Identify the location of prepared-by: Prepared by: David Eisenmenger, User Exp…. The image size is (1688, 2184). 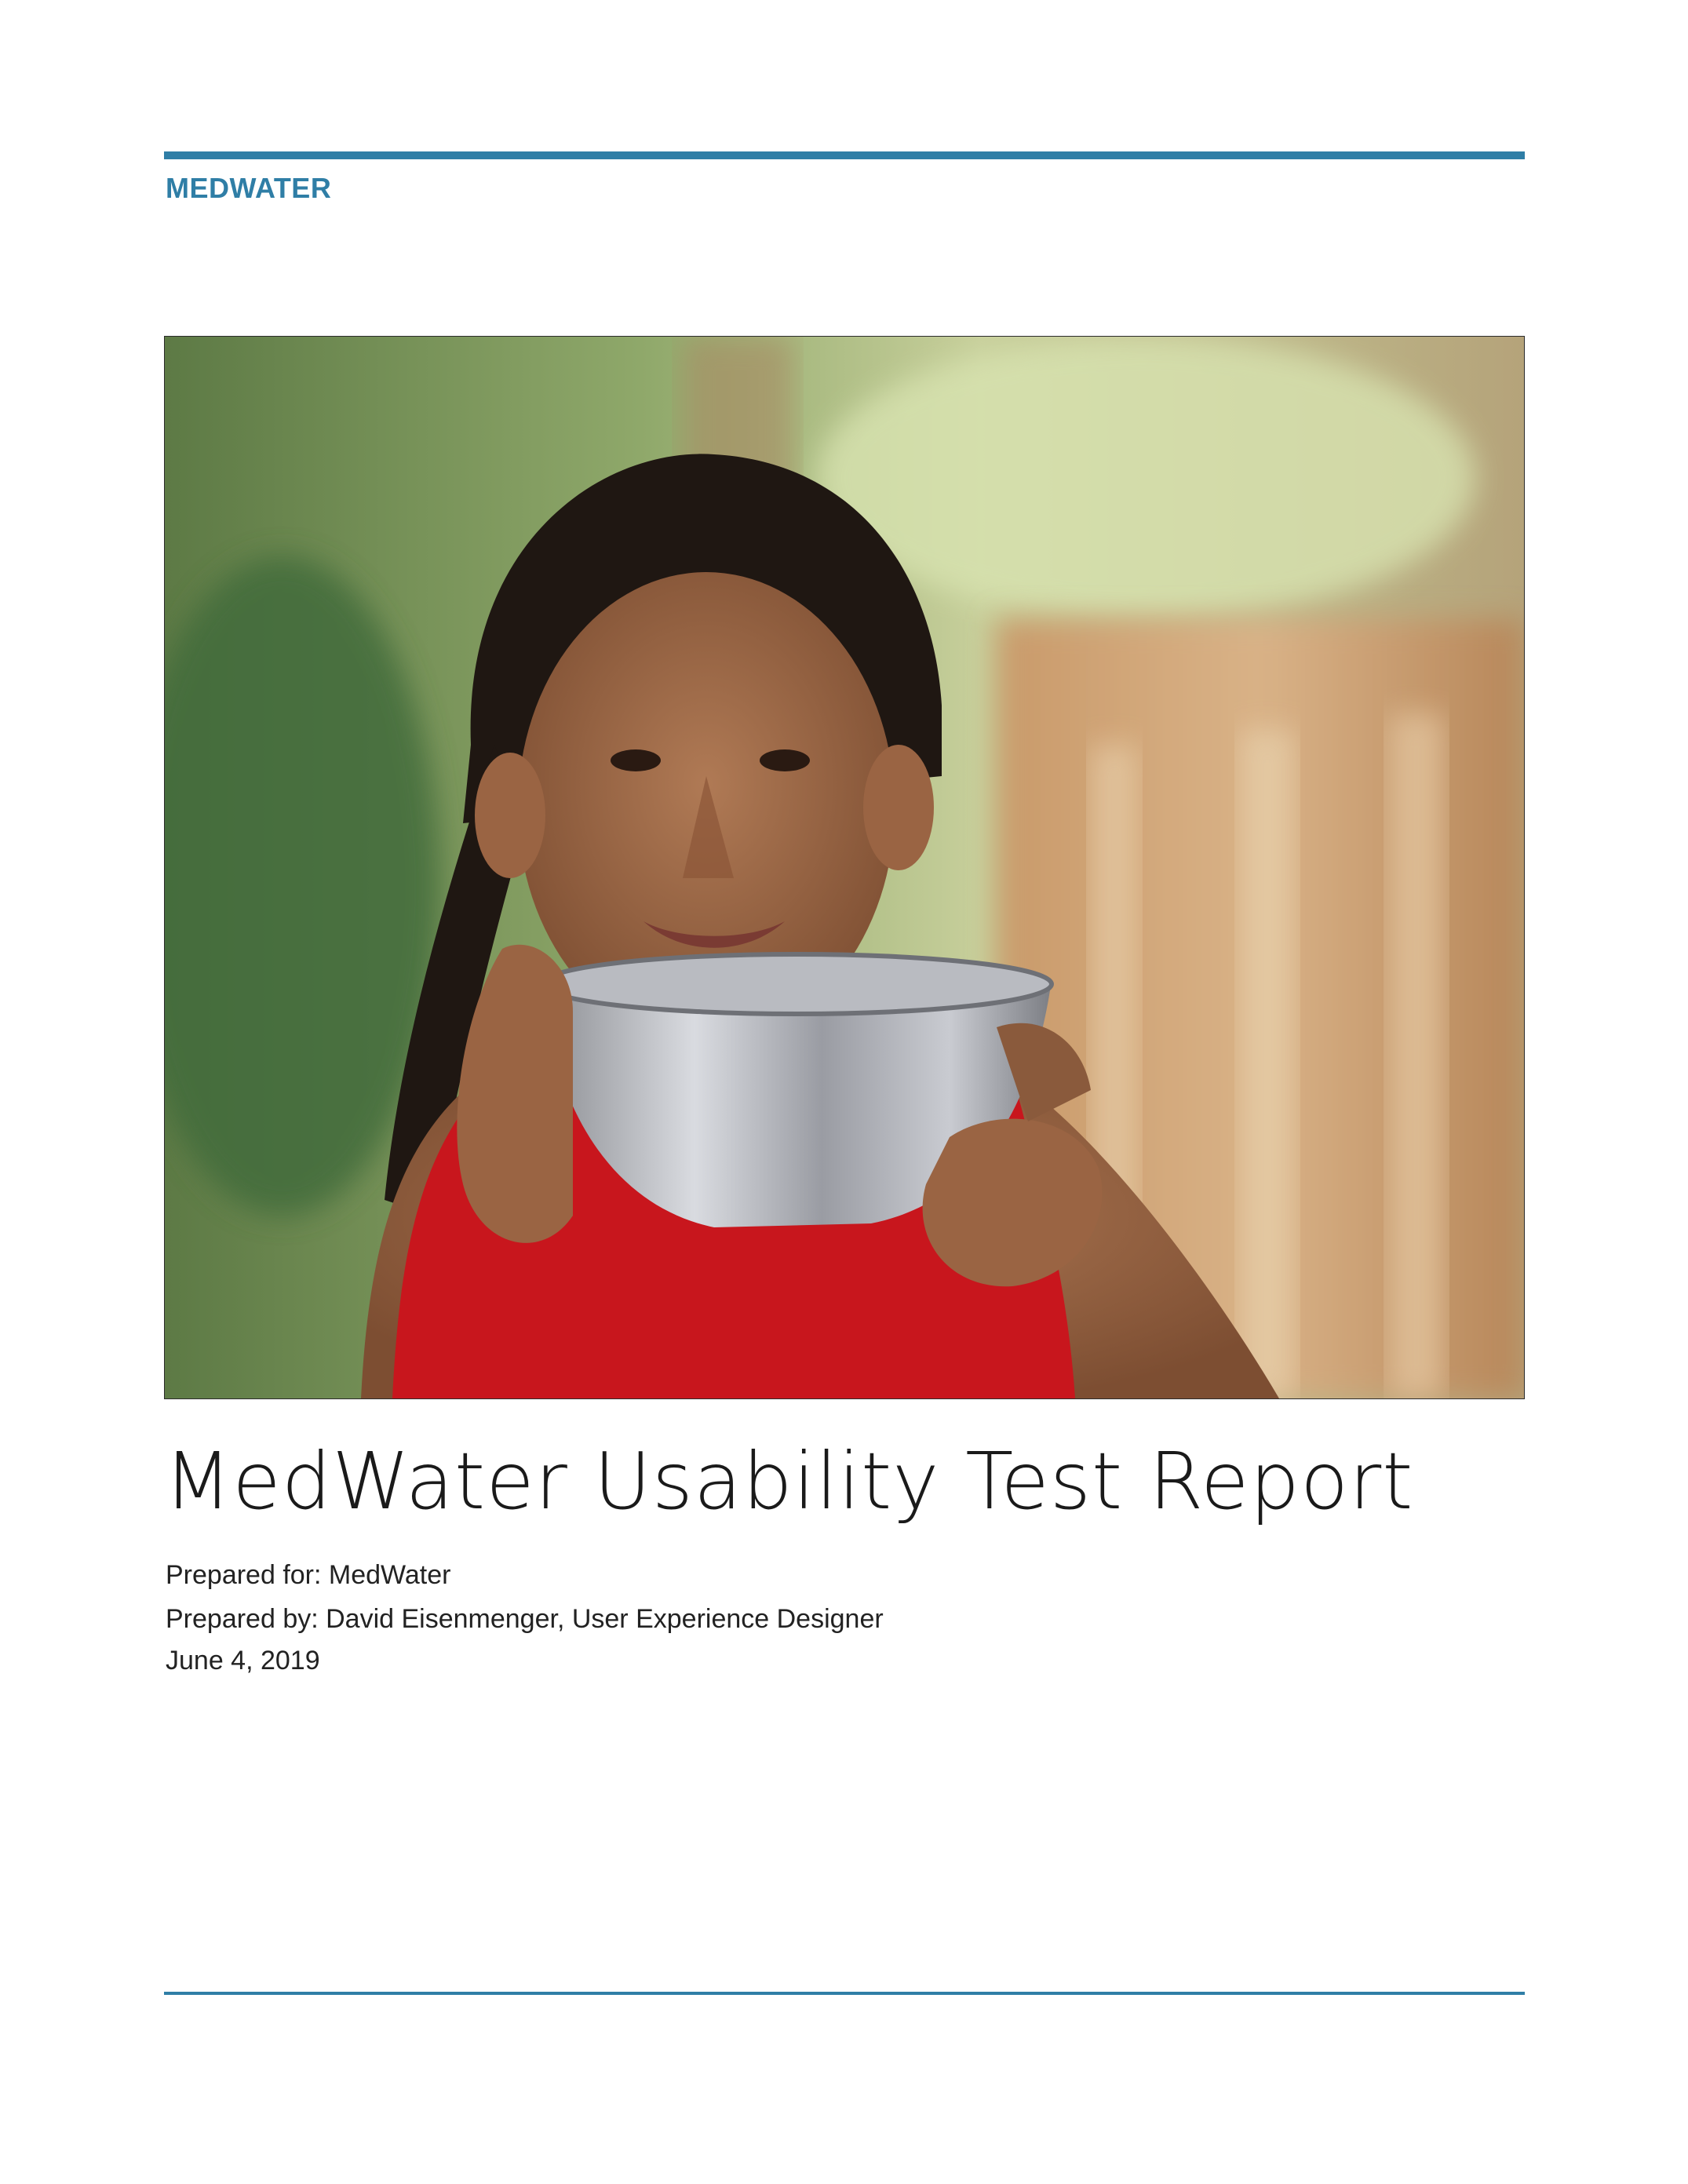
(525, 1619).